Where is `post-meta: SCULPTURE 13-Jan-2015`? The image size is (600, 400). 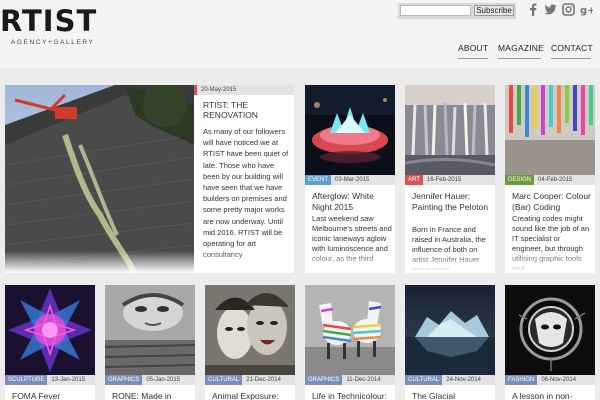 post-meta: SCULPTURE 13-Jan-2015 is located at coordinates (50, 380).